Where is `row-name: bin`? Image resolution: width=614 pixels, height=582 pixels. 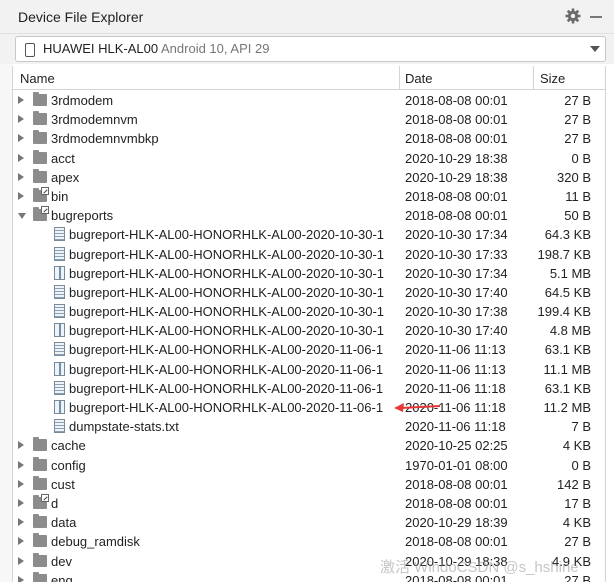 row-name: bin is located at coordinates (60, 196).